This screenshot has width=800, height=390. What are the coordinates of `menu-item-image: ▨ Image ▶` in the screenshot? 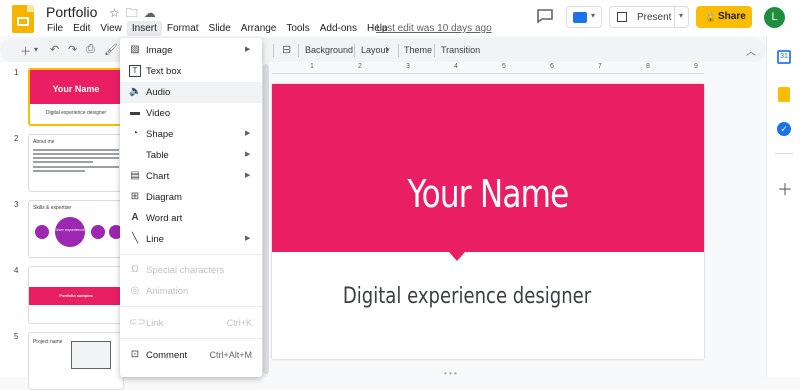 It's located at (191, 50).